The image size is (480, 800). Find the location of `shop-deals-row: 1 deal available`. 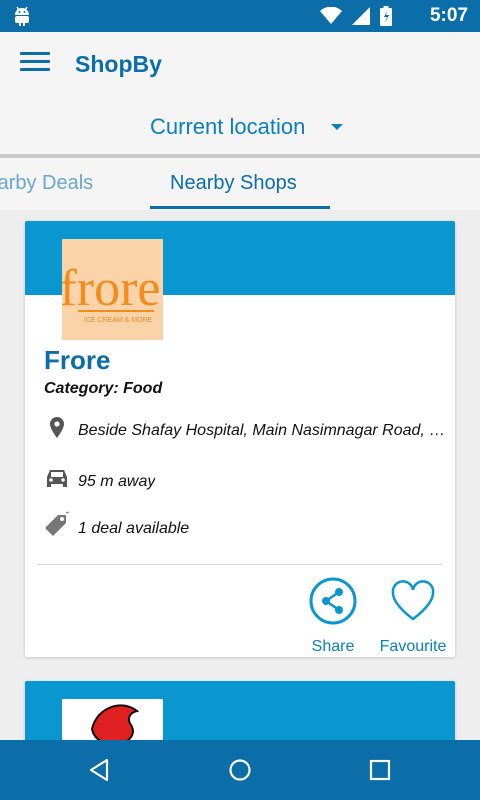

shop-deals-row: 1 deal available is located at coordinates (247, 528).